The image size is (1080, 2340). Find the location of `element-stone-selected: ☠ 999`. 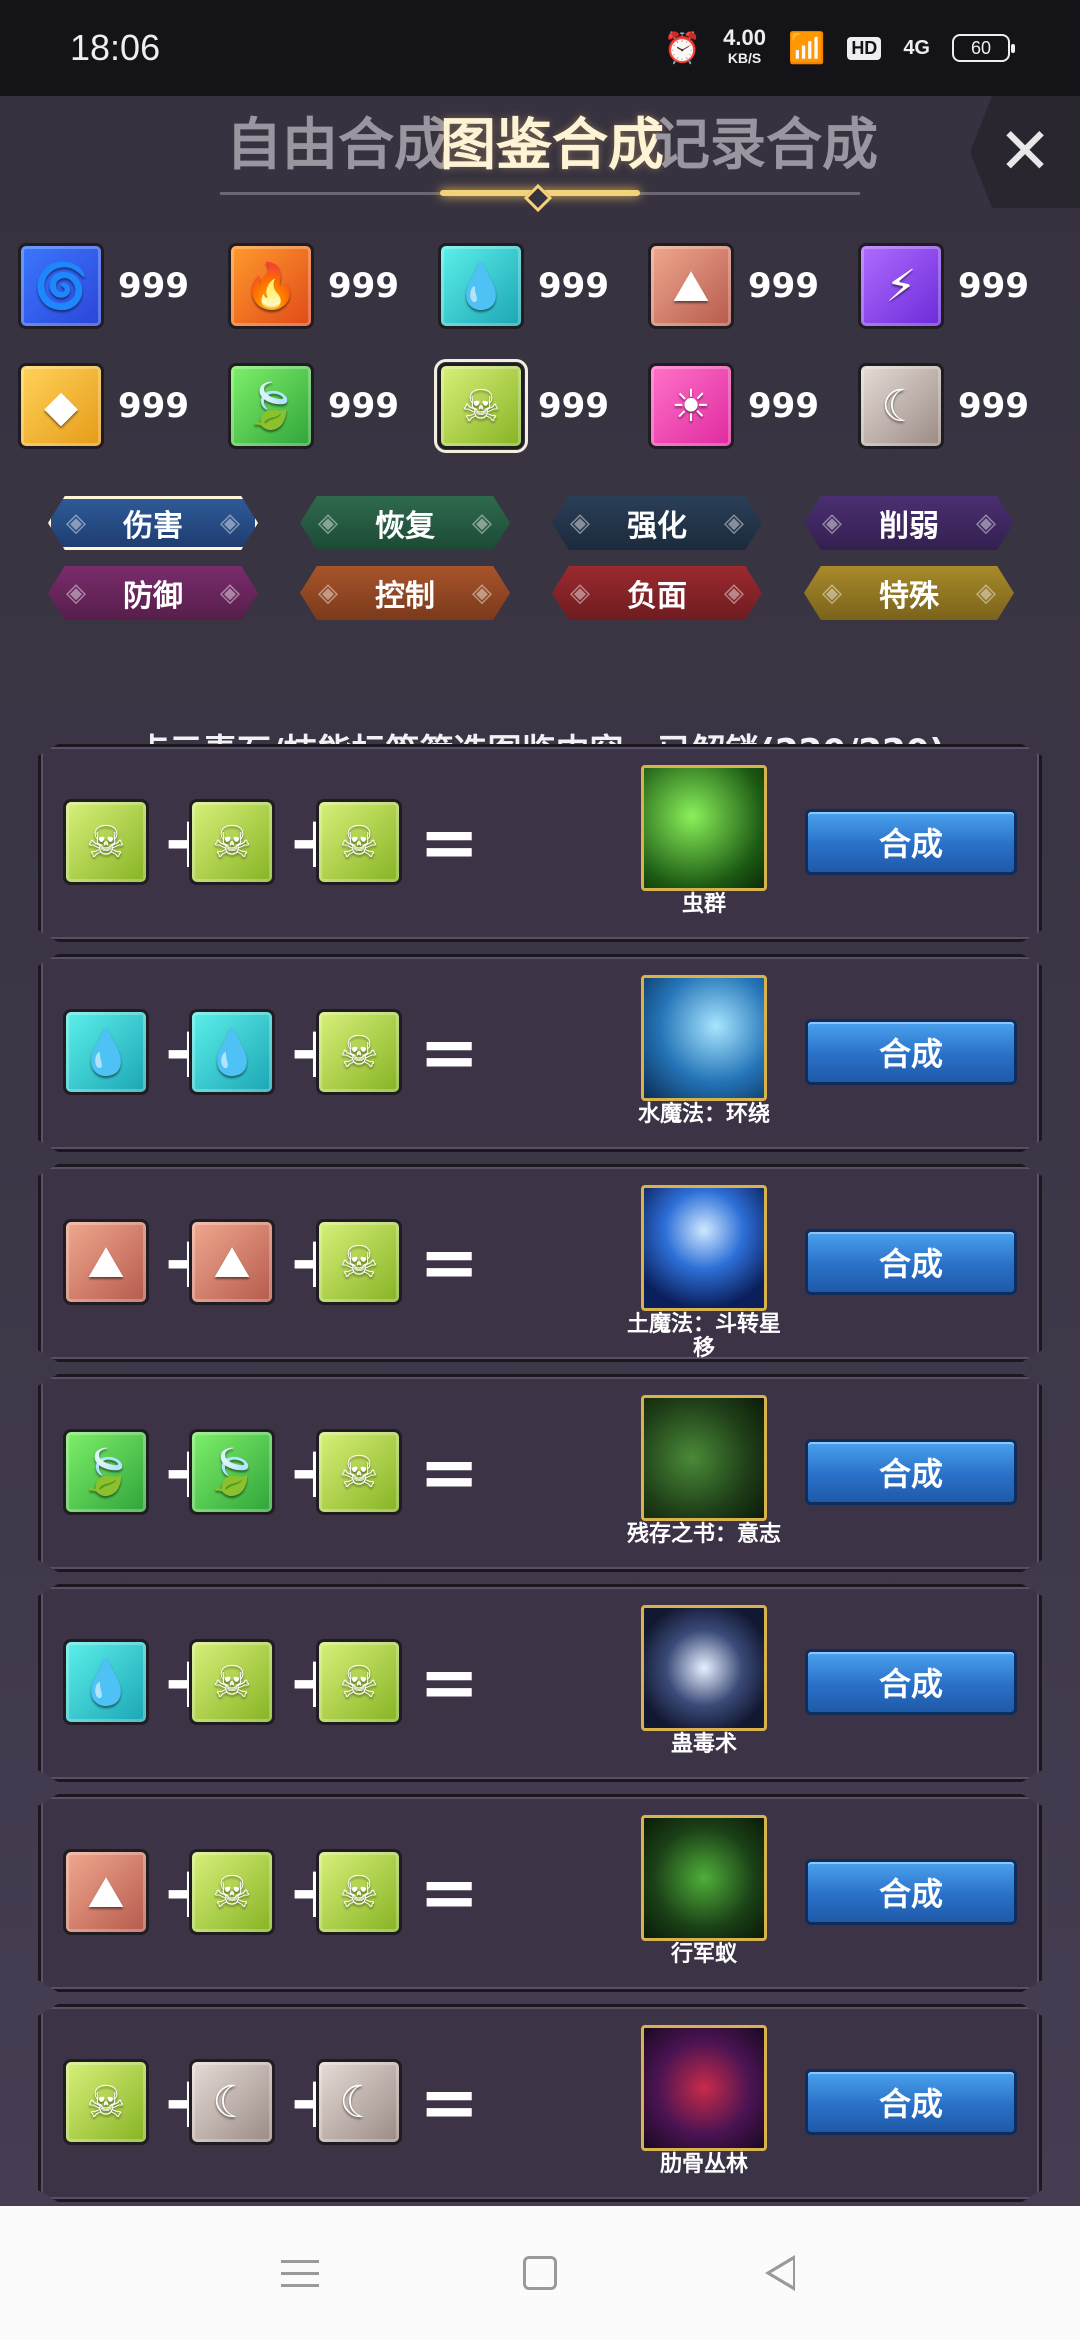

element-stone-selected: ☠ 999 is located at coordinates (541, 406).